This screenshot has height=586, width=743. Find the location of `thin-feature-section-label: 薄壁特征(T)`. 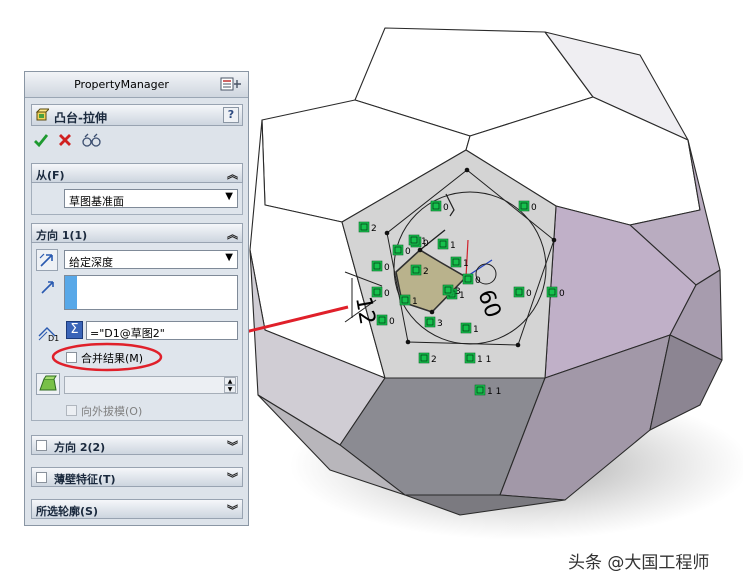

thin-feature-section-label: 薄壁特征(T) is located at coordinates (85, 479).